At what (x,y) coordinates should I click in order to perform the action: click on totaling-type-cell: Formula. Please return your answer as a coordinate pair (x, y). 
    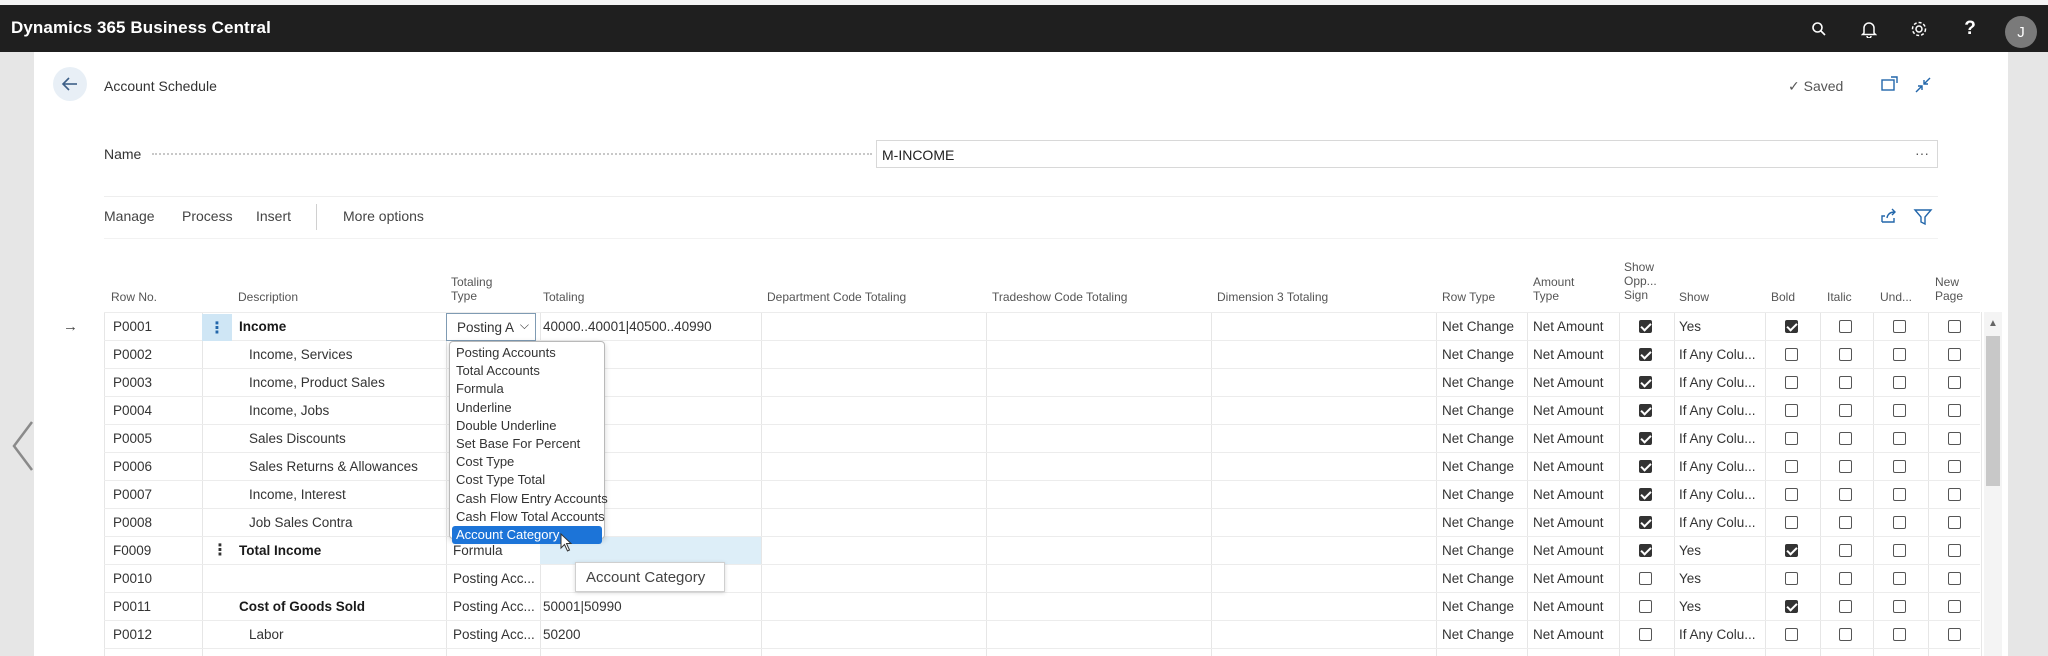
    Looking at the image, I should click on (495, 550).